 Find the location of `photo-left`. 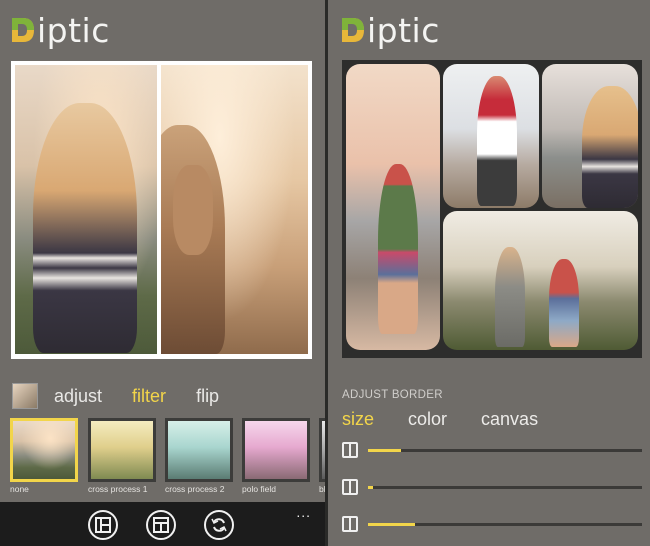

photo-left is located at coordinates (86, 209).